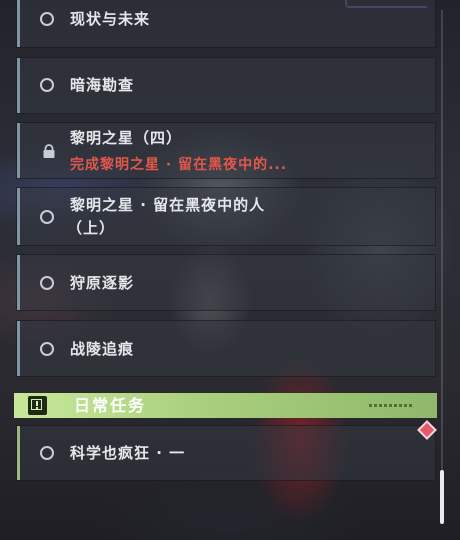 Image resolution: width=460 pixels, height=540 pixels. I want to click on scrollbar-track, so click(442, 266).